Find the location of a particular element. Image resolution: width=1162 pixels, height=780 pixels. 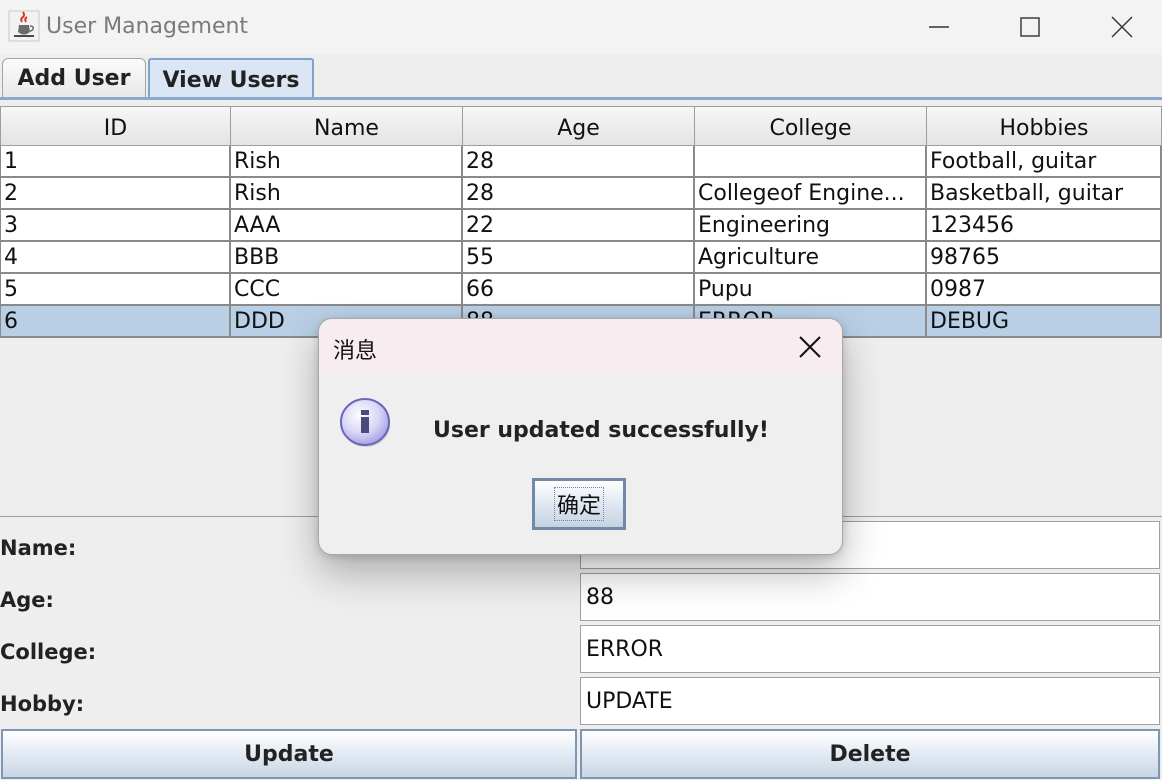

cell-name: AAA is located at coordinates (347, 226).